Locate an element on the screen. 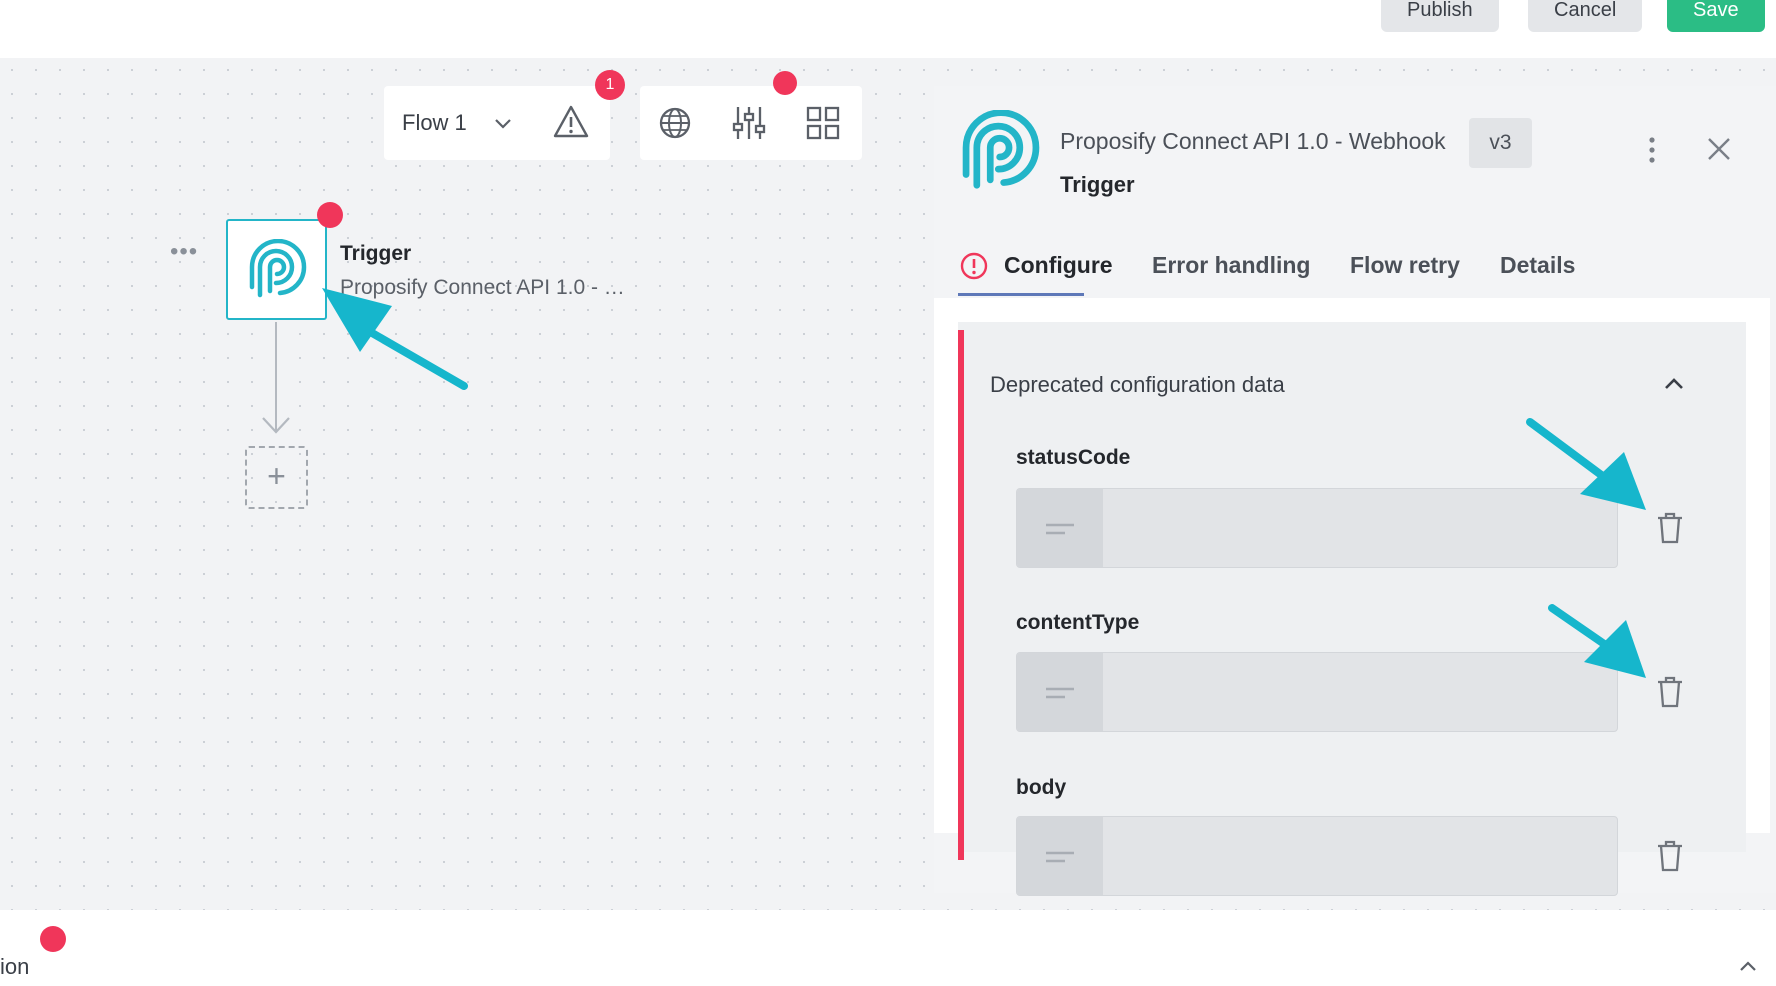  error-circle-icon is located at coordinates (974, 268).